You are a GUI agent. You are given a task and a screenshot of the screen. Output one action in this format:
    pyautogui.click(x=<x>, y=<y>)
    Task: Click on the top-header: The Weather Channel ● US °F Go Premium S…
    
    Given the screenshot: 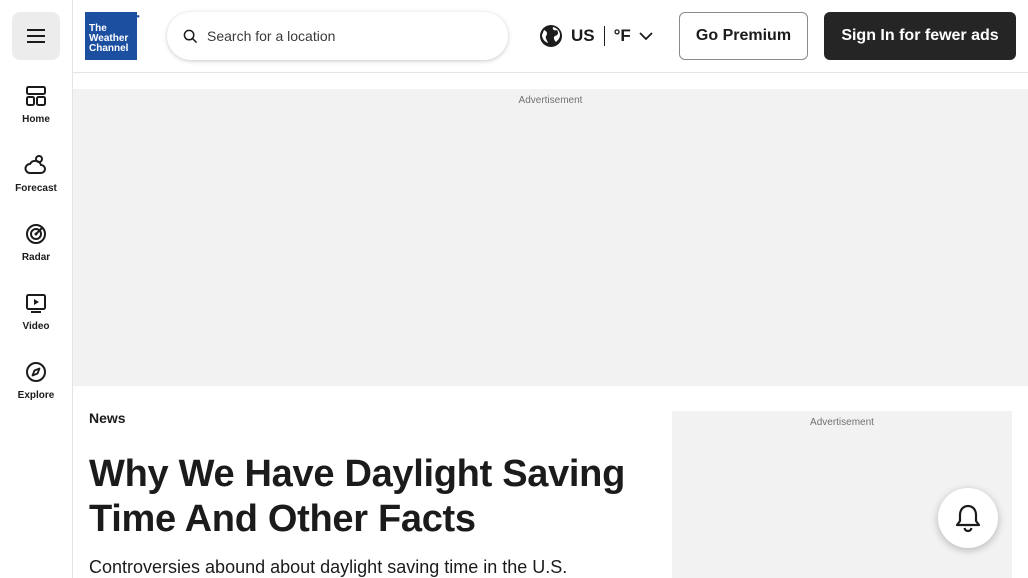 What is the action you would take?
    pyautogui.click(x=550, y=36)
    